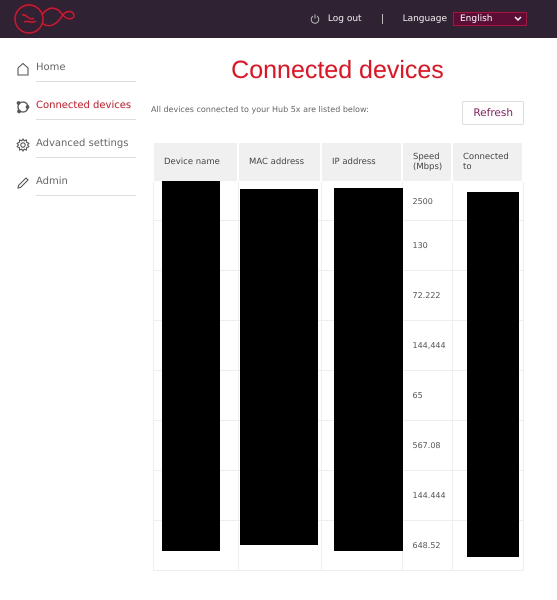  What do you see at coordinates (23, 183) in the screenshot?
I see `pencil-icon` at bounding box center [23, 183].